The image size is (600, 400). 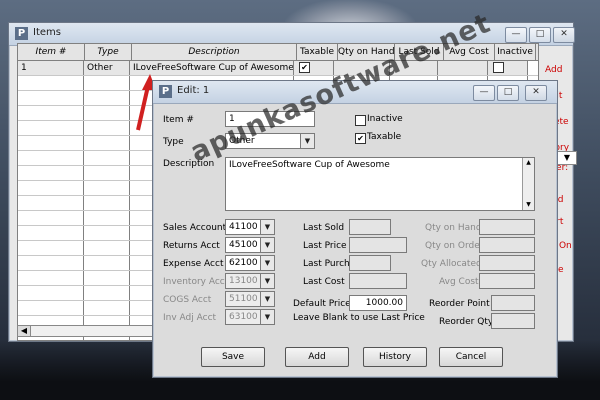 What do you see at coordinates (355, 92) in the screenshot?
I see `edit-titlebar: P Edit: 1 — □ ✕` at bounding box center [355, 92].